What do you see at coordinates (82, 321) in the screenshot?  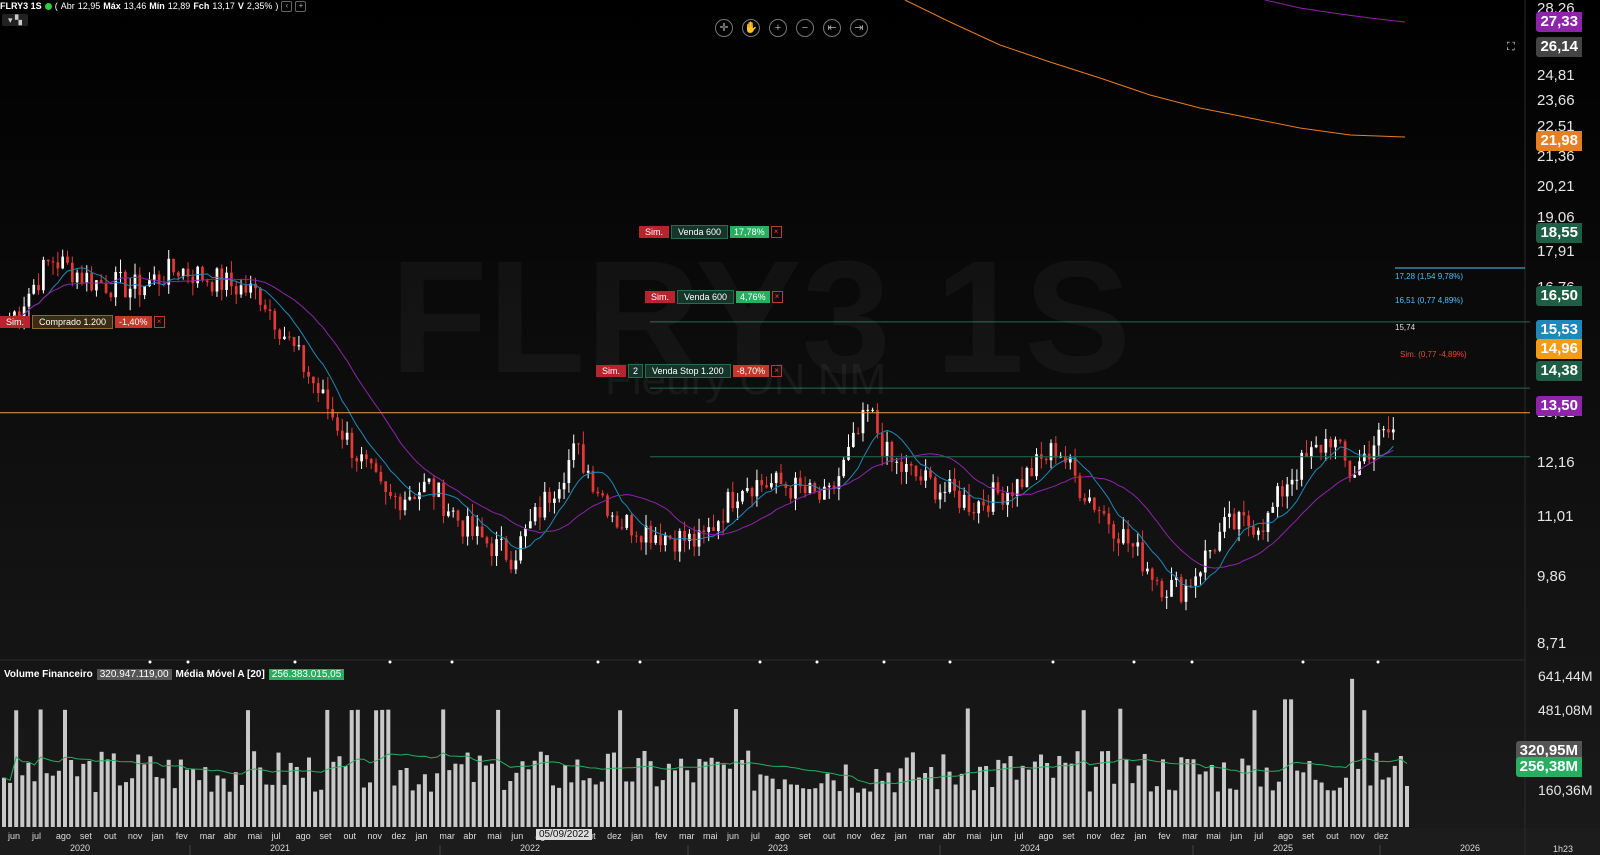 I see `order-bought-1200: Sim. Comprado 1.200 -1,40% ×` at bounding box center [82, 321].